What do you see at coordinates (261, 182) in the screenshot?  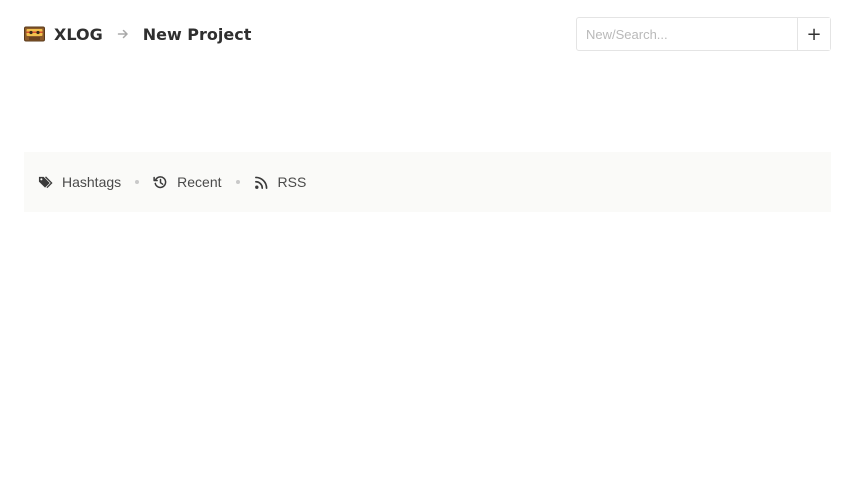 I see `rss-icon` at bounding box center [261, 182].